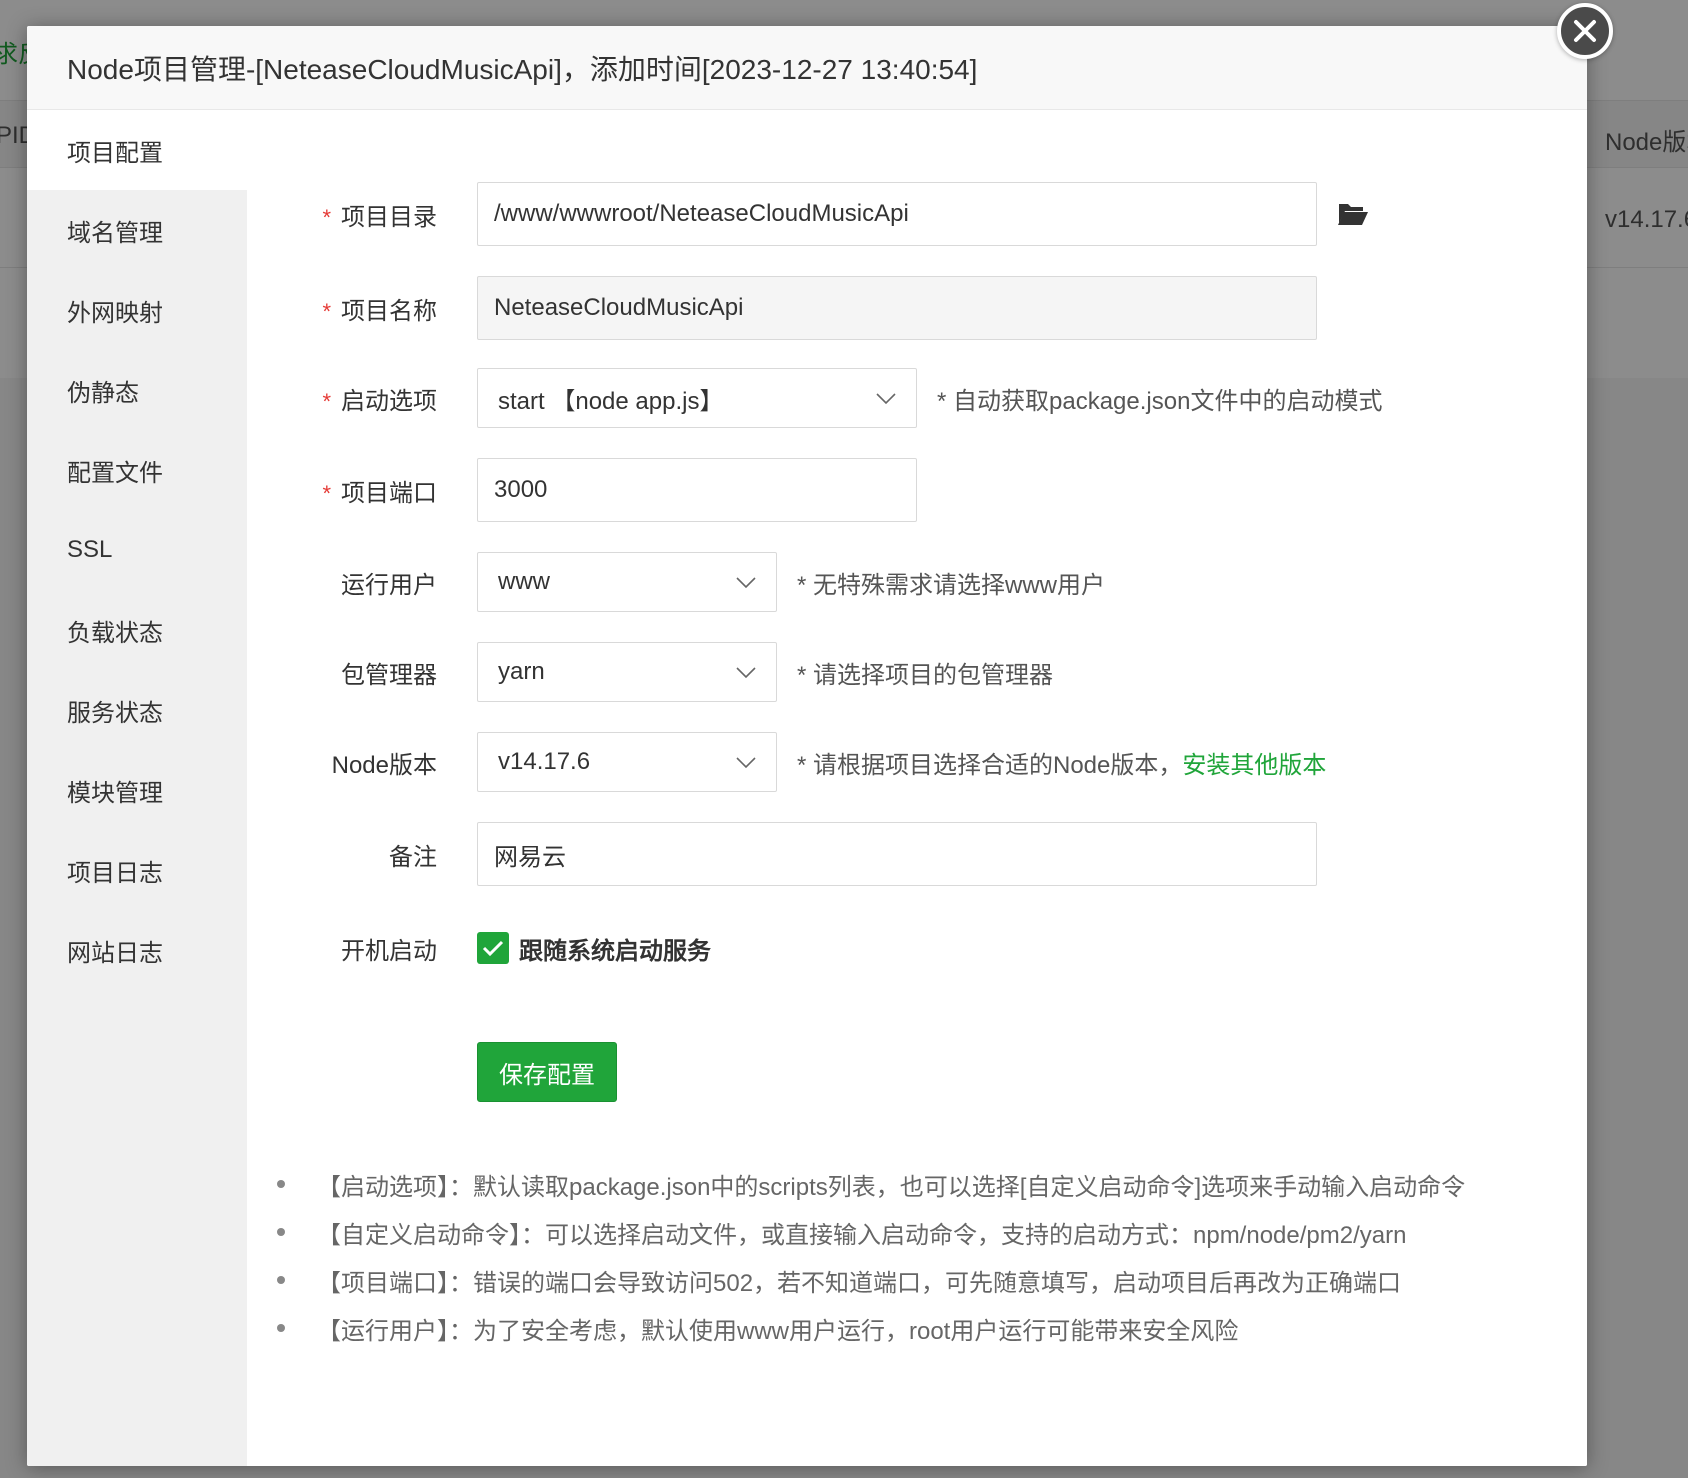 The image size is (1688, 1478). Describe the element at coordinates (115, 633) in the screenshot. I see `sidebar-item-label: 负载状态` at that location.